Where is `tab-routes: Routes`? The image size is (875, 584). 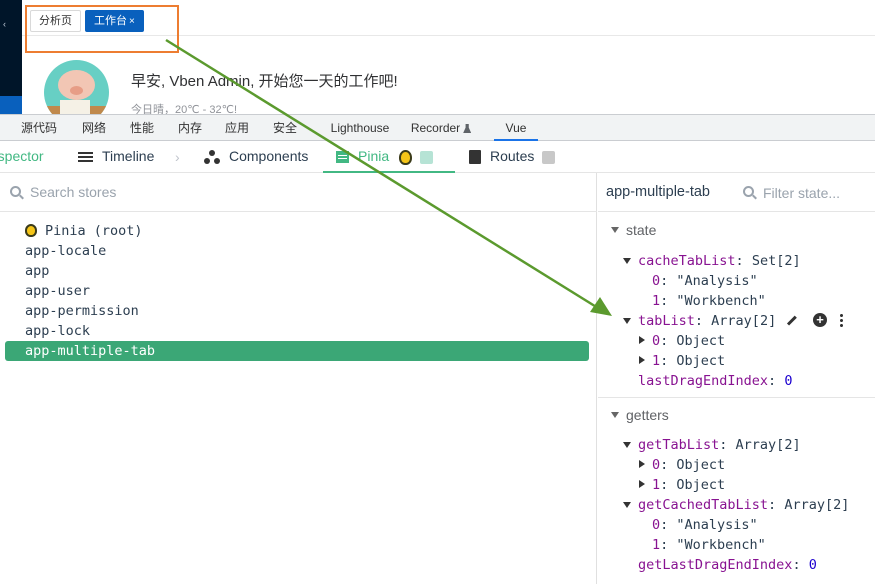 tab-routes: Routes is located at coordinates (512, 157).